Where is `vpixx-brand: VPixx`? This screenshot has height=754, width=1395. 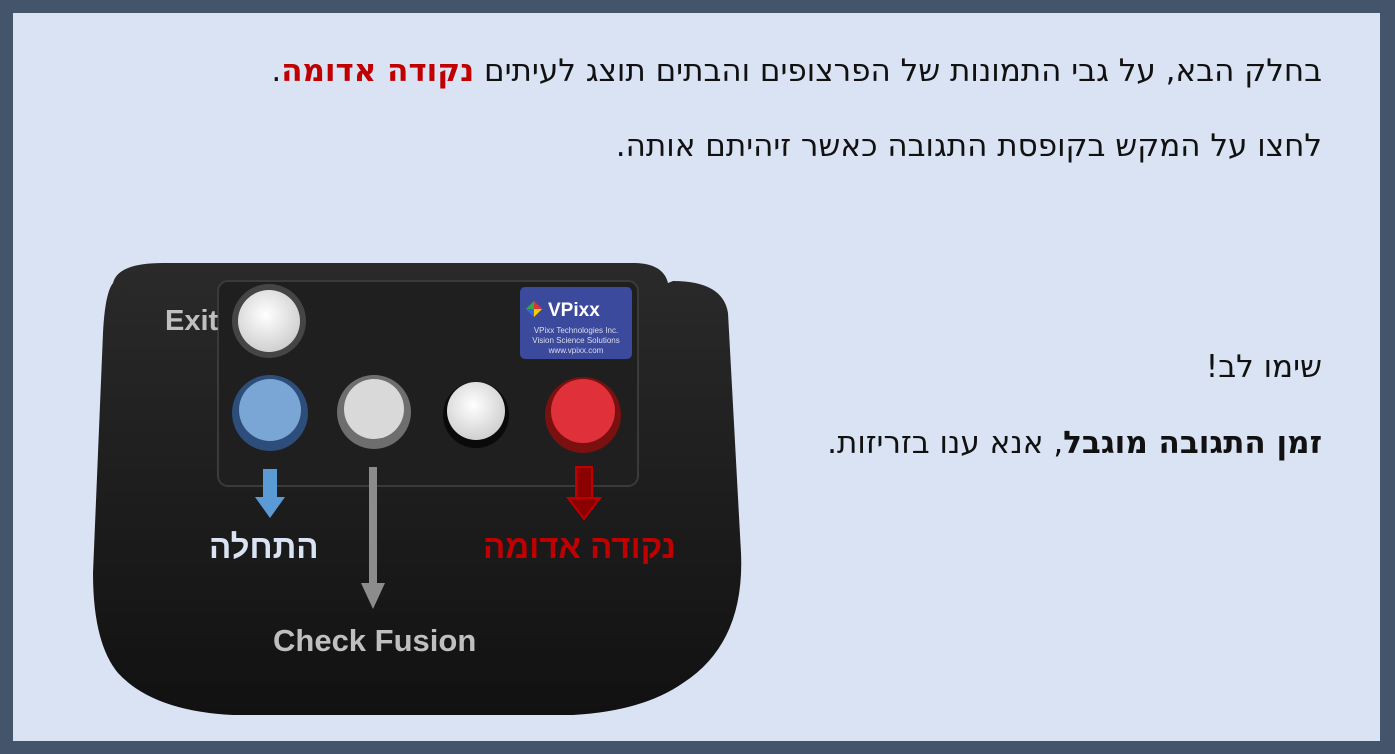 vpixx-brand: VPixx is located at coordinates (574, 310).